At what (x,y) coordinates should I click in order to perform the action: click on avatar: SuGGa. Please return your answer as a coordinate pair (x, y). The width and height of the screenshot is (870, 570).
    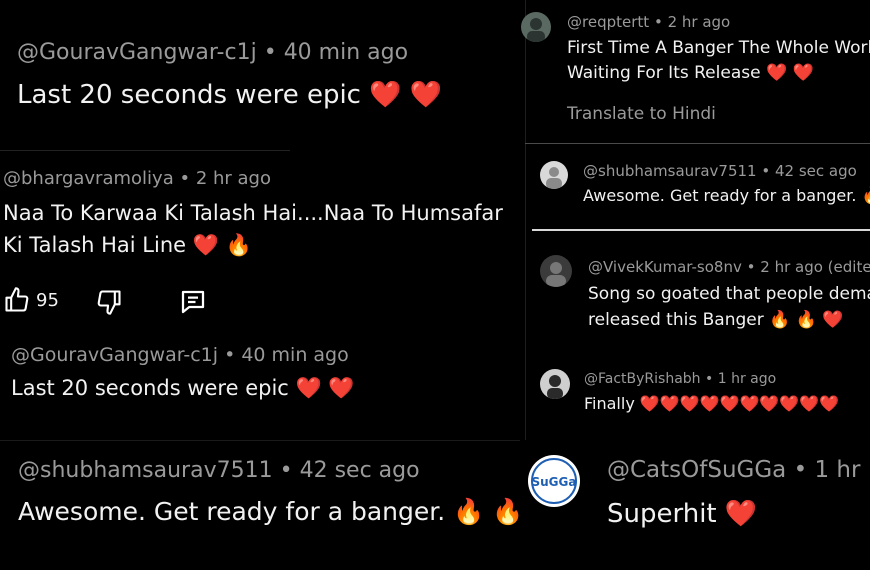
    Looking at the image, I should click on (554, 481).